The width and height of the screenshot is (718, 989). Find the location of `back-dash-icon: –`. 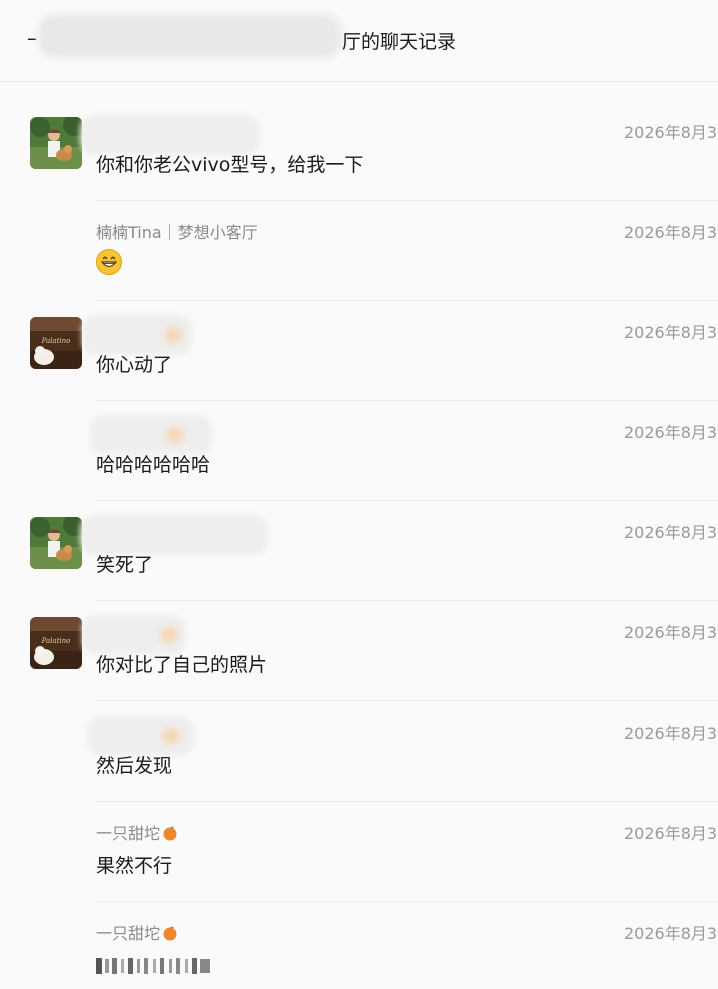

back-dash-icon: – is located at coordinates (32, 38).